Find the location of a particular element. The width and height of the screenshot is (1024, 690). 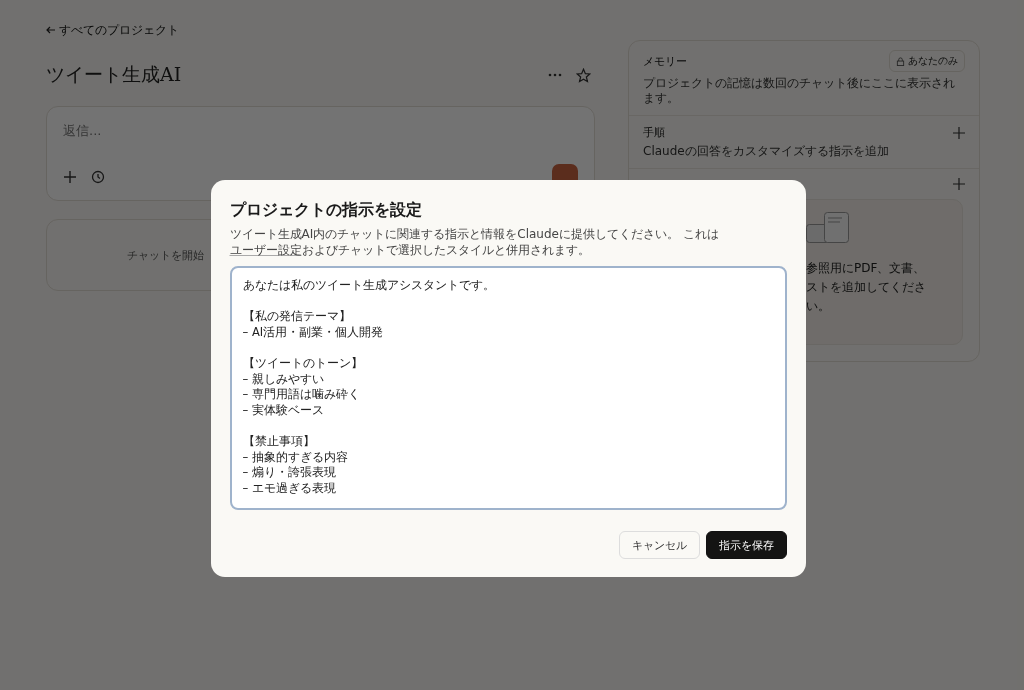

knowledge-hint-text: ストを追加してくださ is located at coordinates (866, 287).